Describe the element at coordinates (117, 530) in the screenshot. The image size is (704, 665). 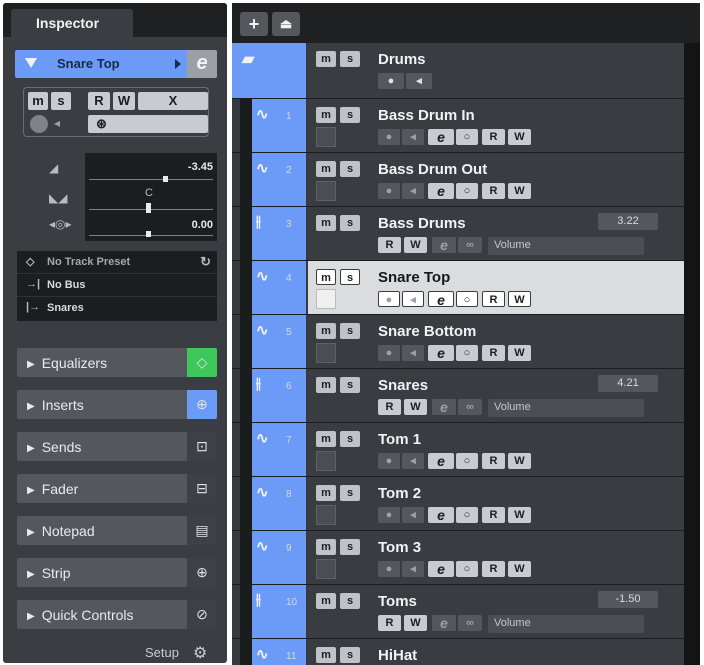
I see `section-notepad: Notepad ▤` at that location.